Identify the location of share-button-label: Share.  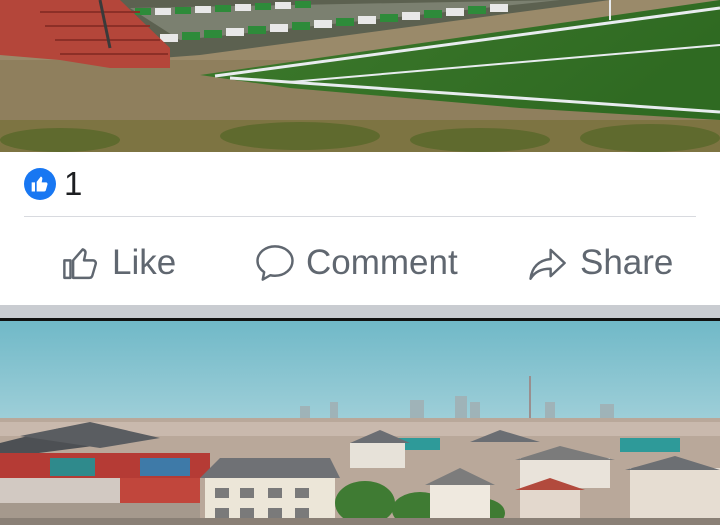
(627, 262).